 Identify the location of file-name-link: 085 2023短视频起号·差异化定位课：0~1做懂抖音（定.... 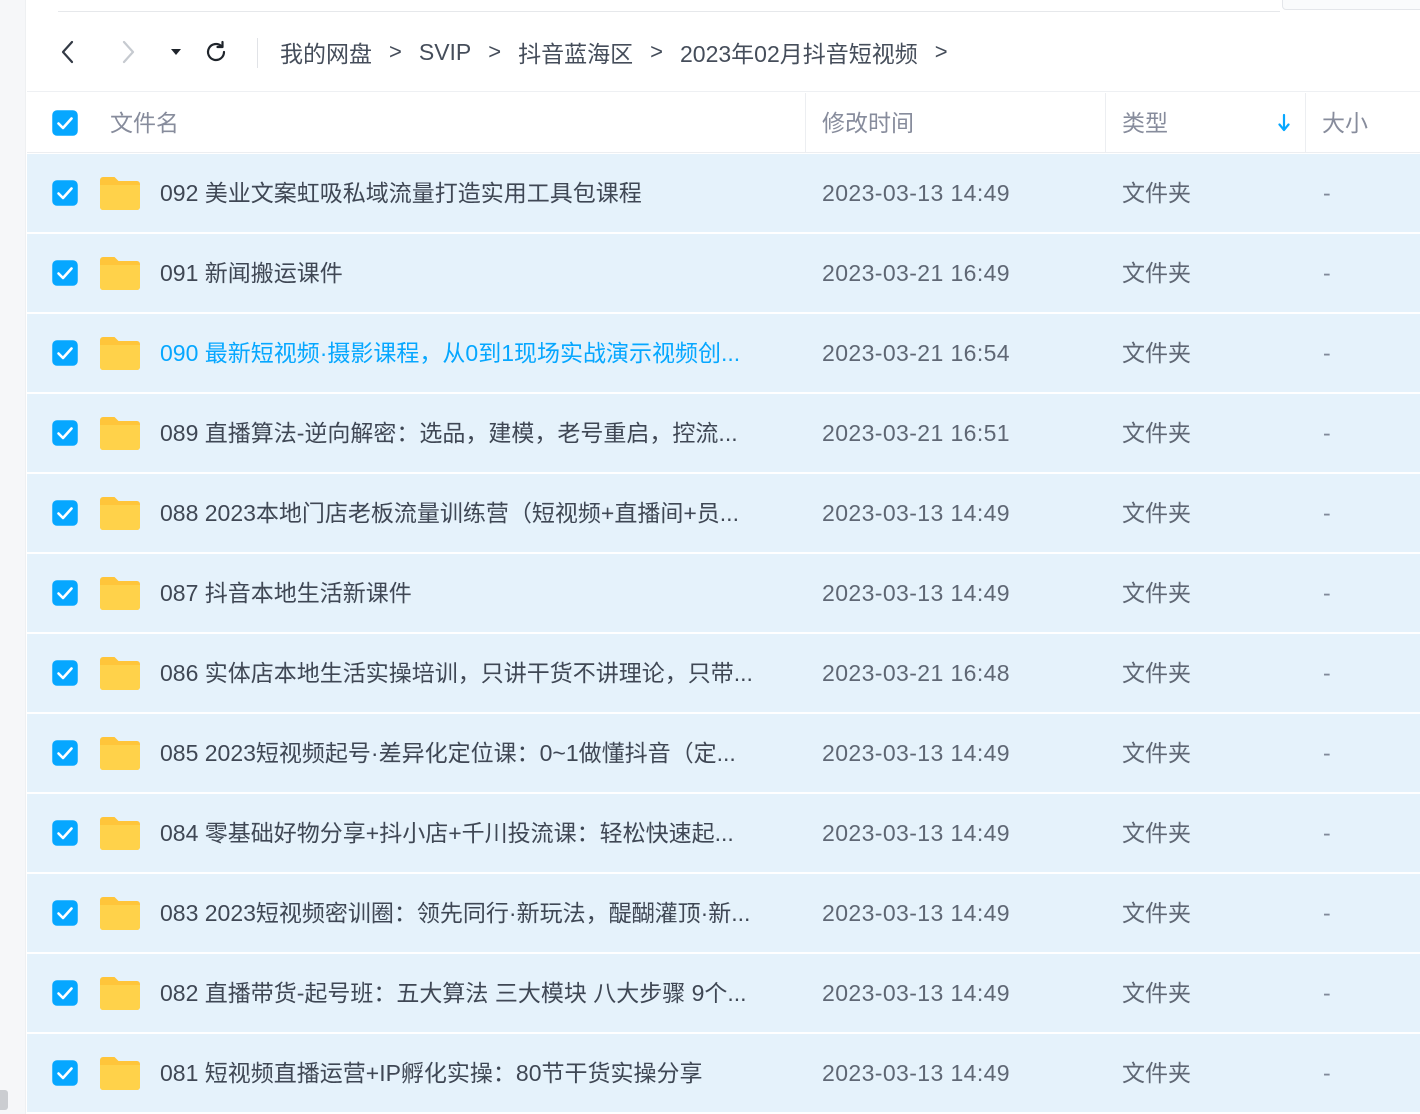
(448, 753).